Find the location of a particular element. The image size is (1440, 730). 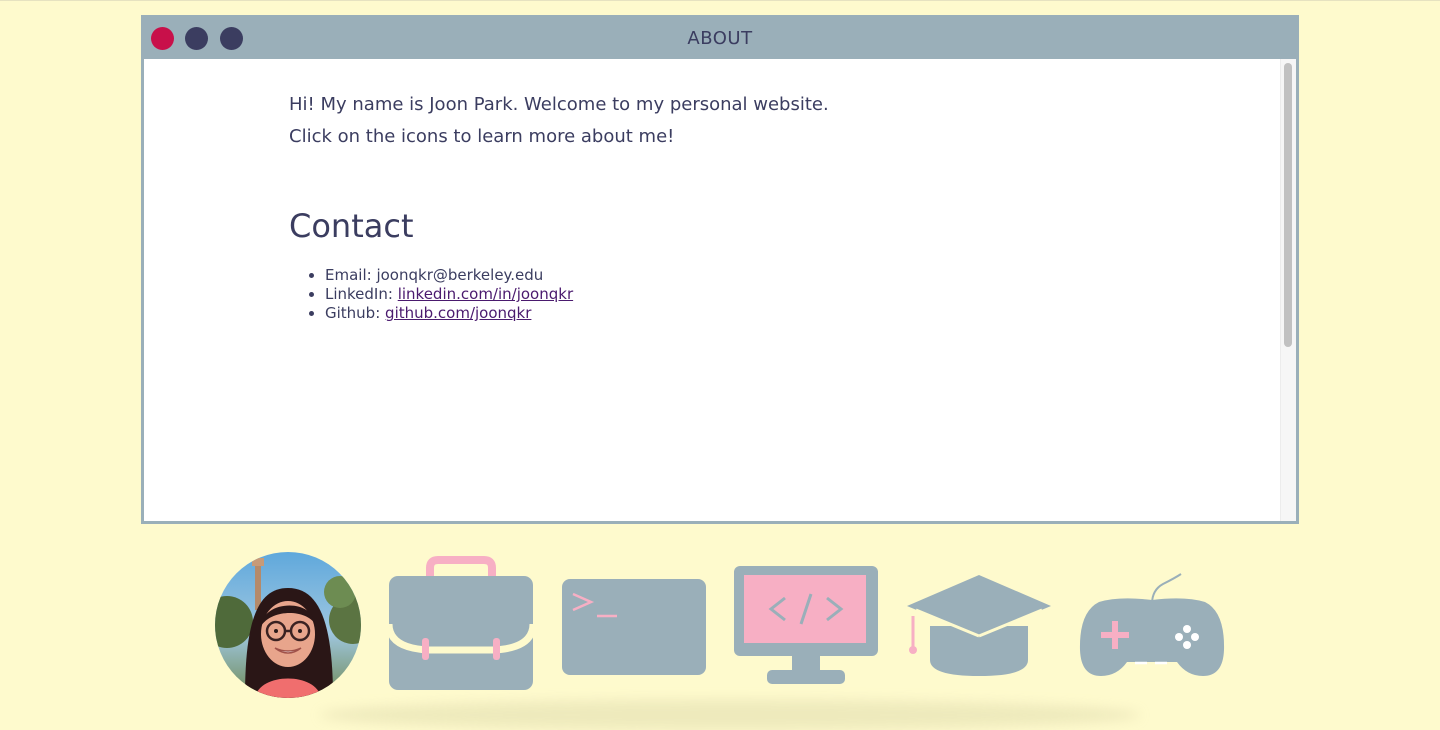

gamepad-icon is located at coordinates (1152, 625).